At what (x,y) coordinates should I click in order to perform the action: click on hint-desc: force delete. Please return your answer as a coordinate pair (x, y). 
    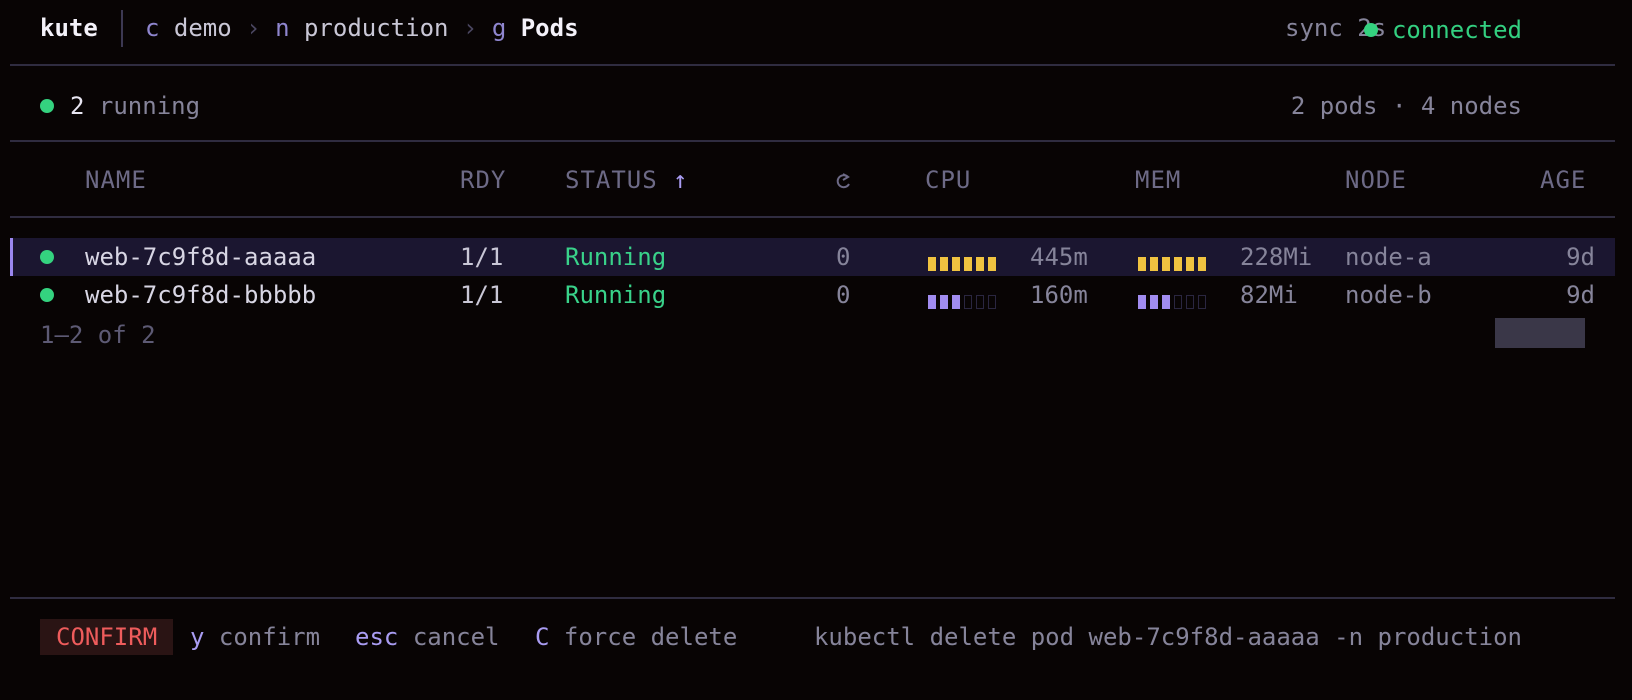
    Looking at the image, I should click on (650, 637).